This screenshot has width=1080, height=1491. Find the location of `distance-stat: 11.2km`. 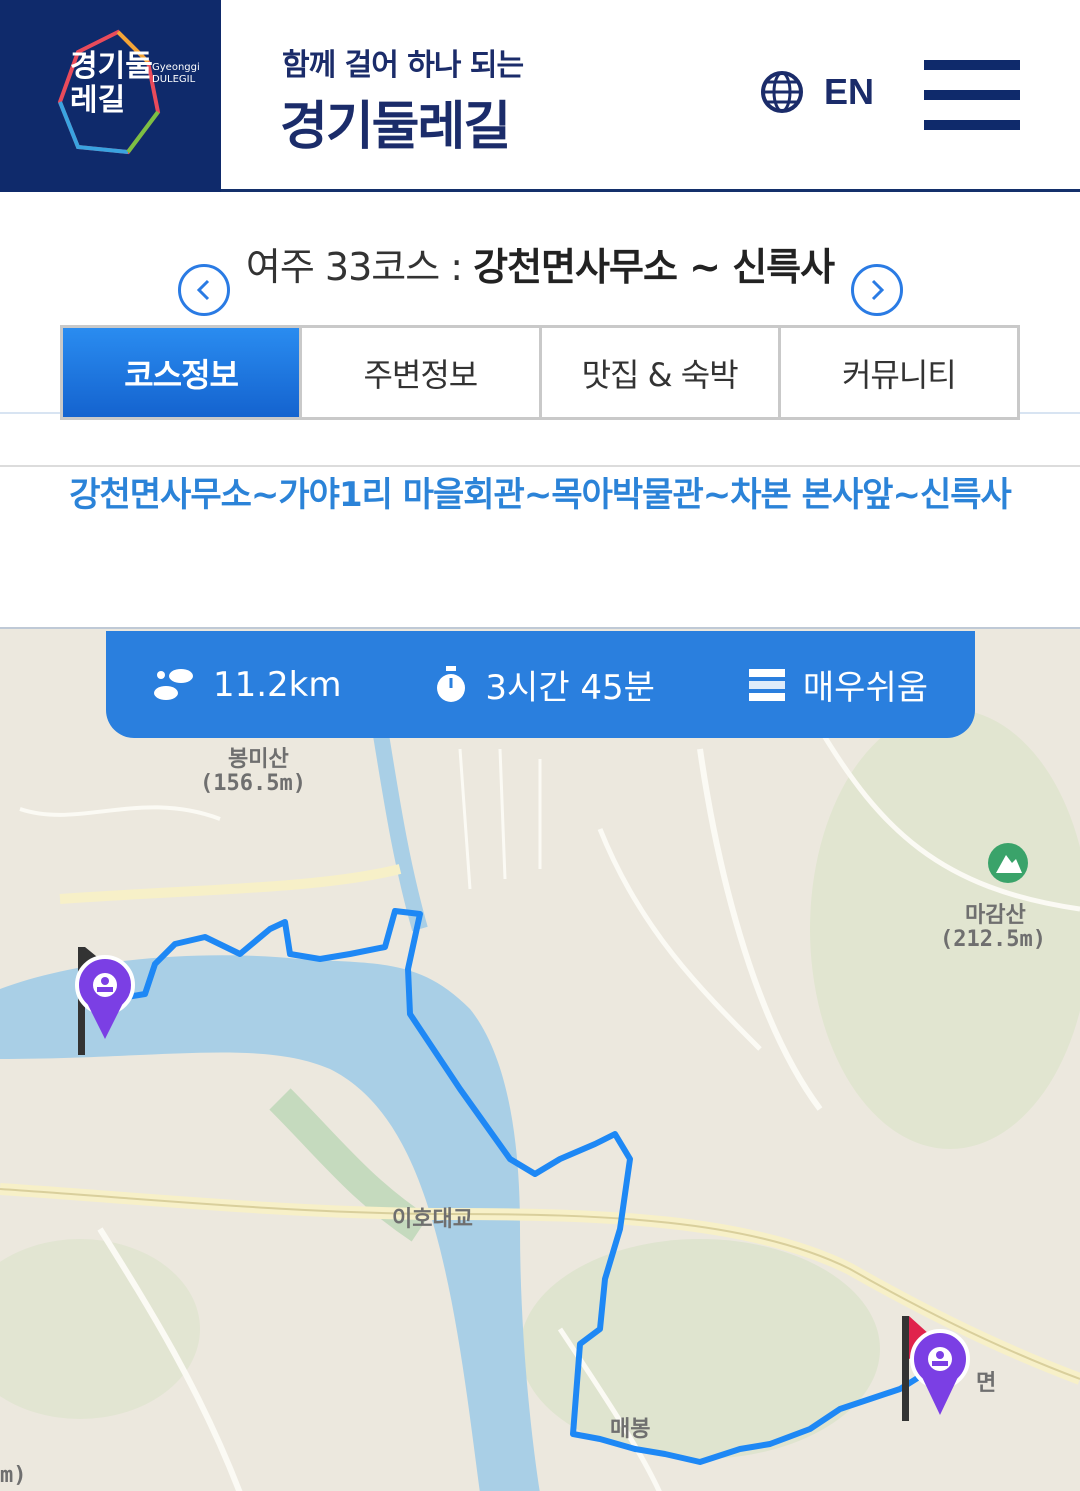

distance-stat: 11.2km is located at coordinates (247, 684).